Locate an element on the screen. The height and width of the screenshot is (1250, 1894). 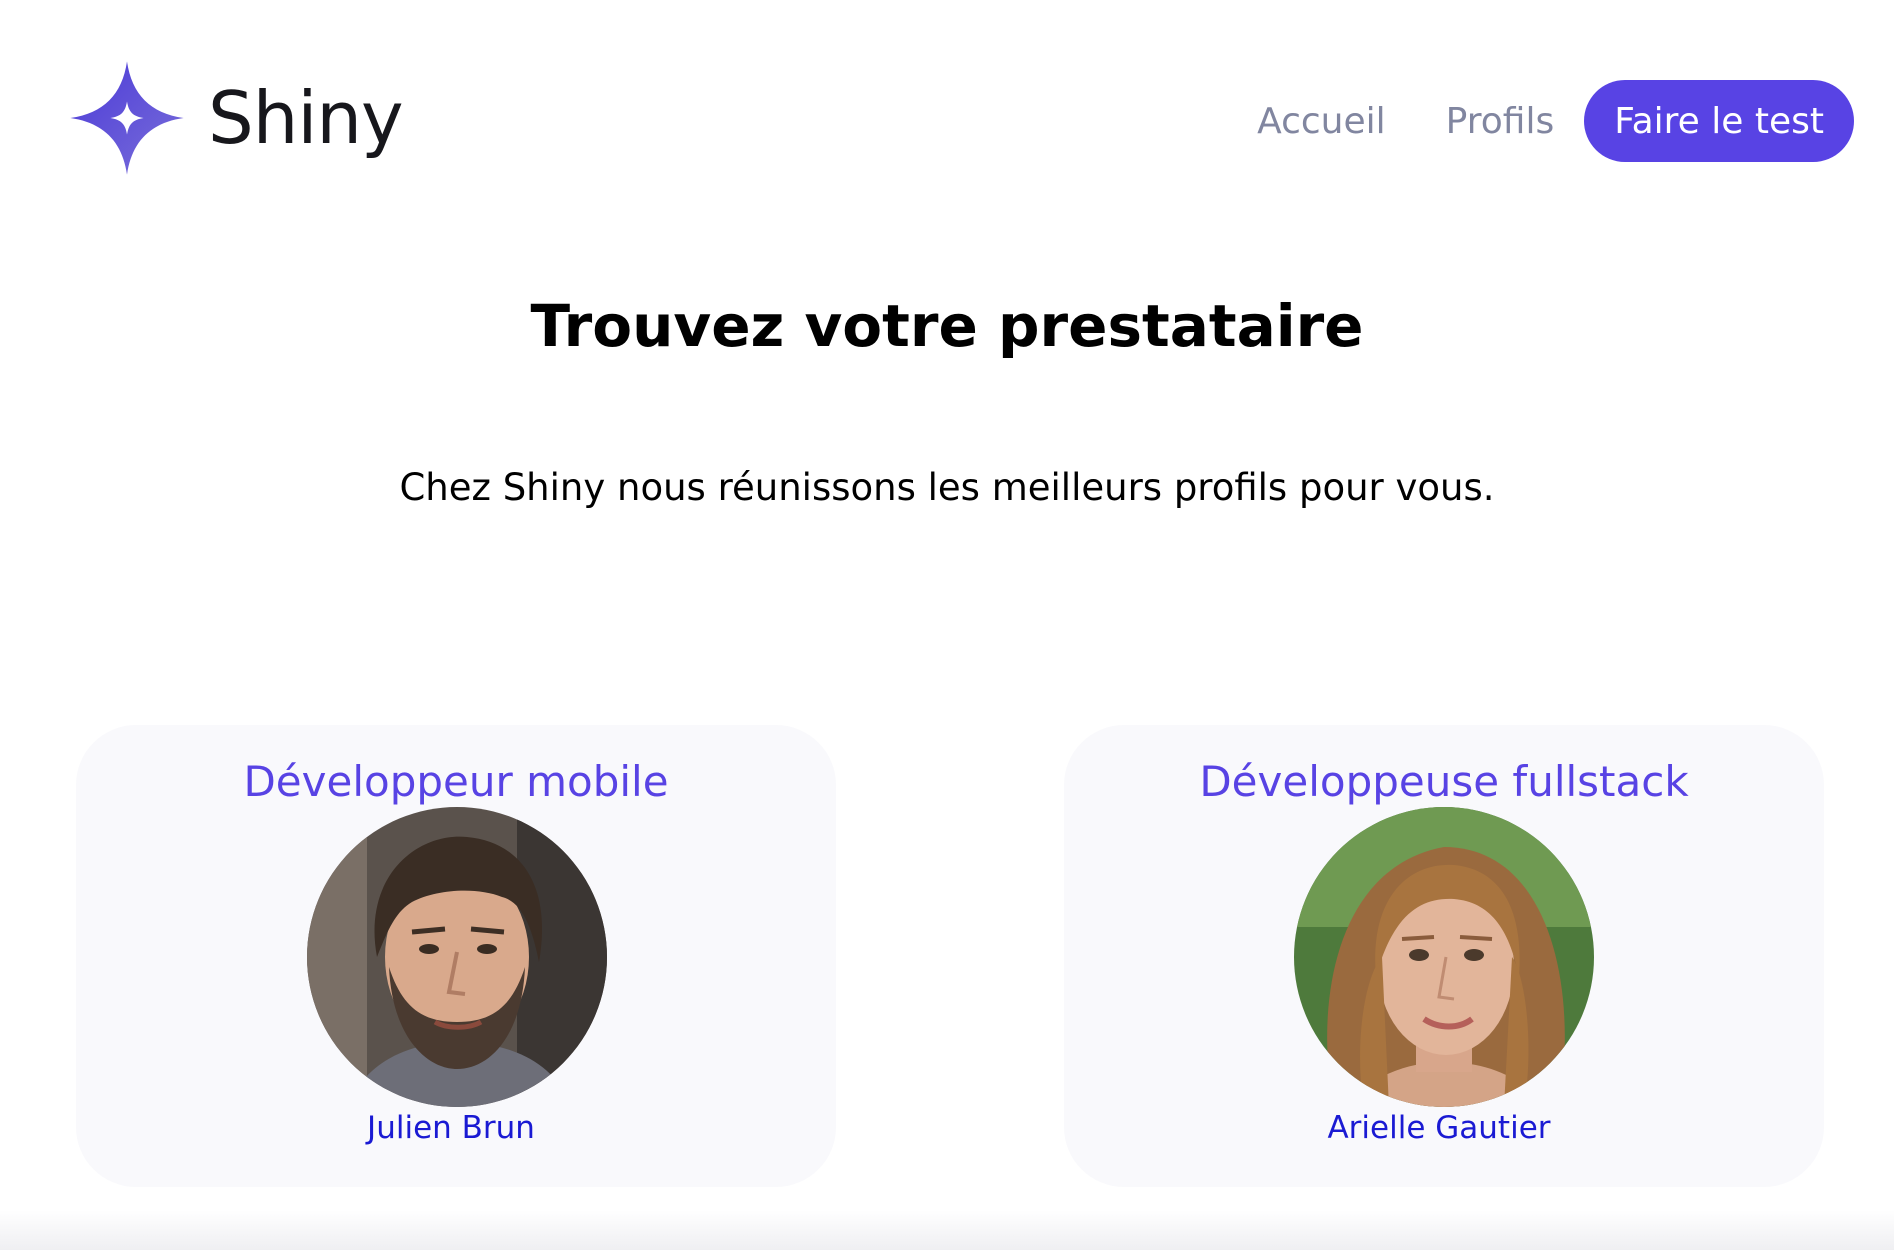
logo: Shiny is located at coordinates (236, 118).